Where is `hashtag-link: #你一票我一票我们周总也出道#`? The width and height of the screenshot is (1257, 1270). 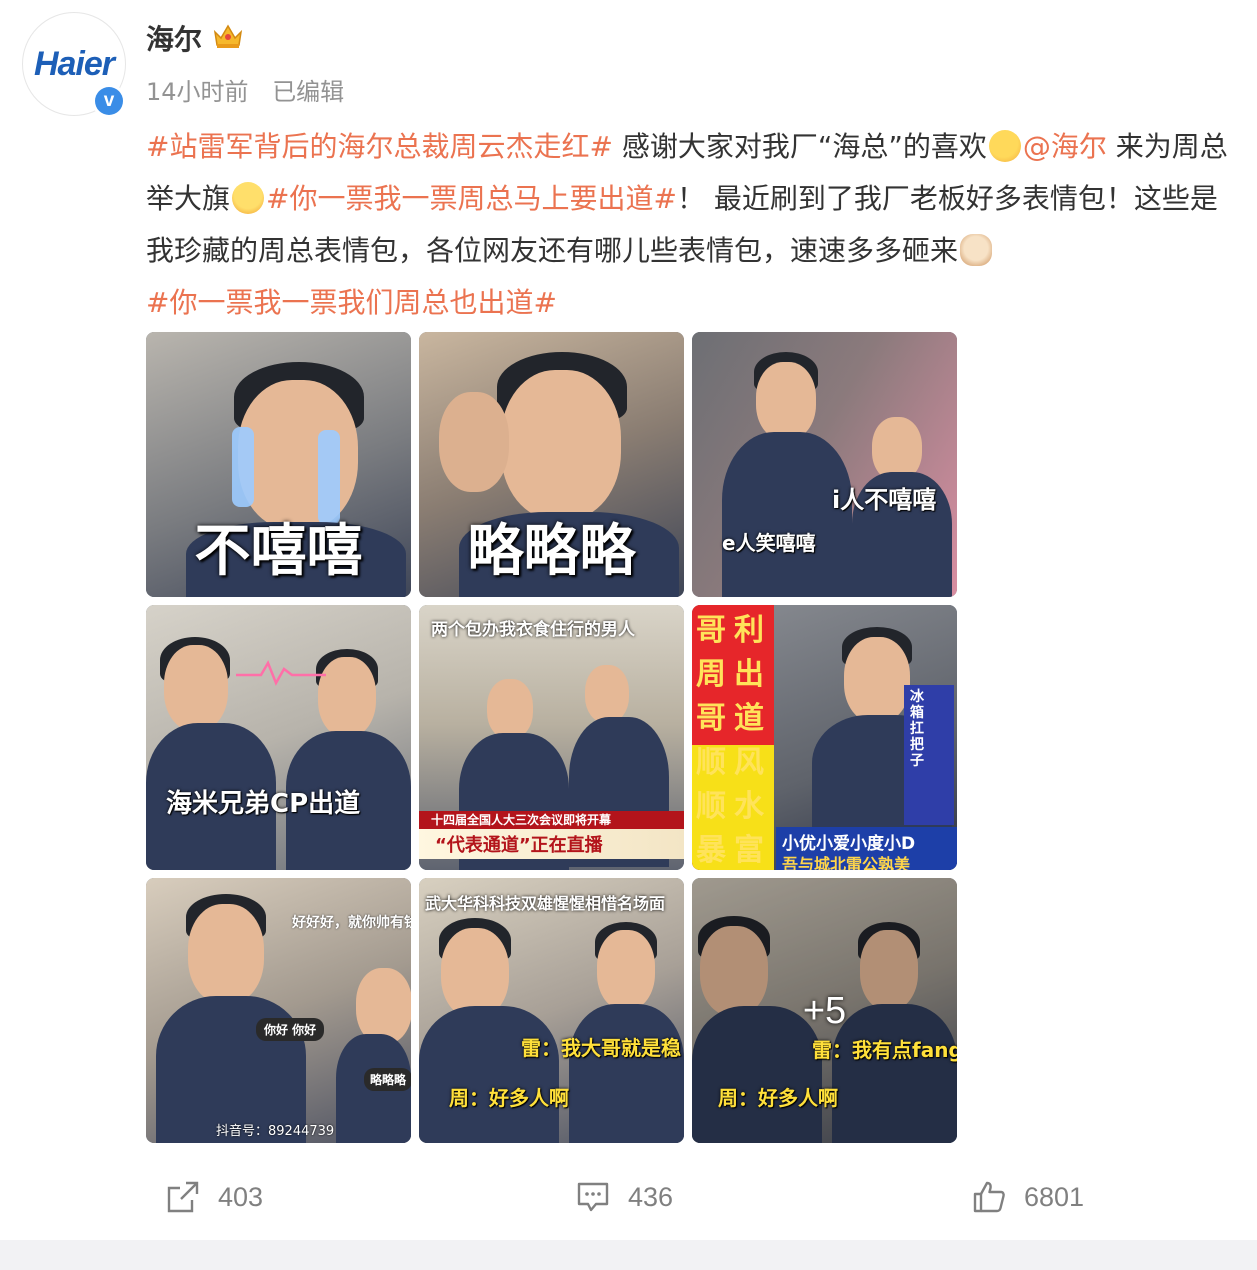
hashtag-link: #你一票我一票我们周总也出道# is located at coordinates (351, 302).